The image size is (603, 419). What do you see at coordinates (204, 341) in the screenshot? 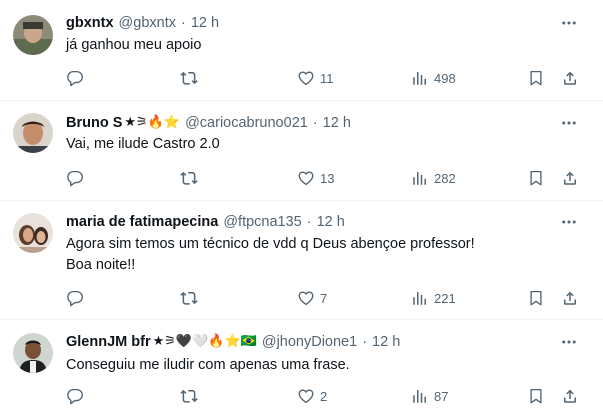
I see `name-emojis: ★⚞🖤🤍🔥⭐🇧🇷` at bounding box center [204, 341].